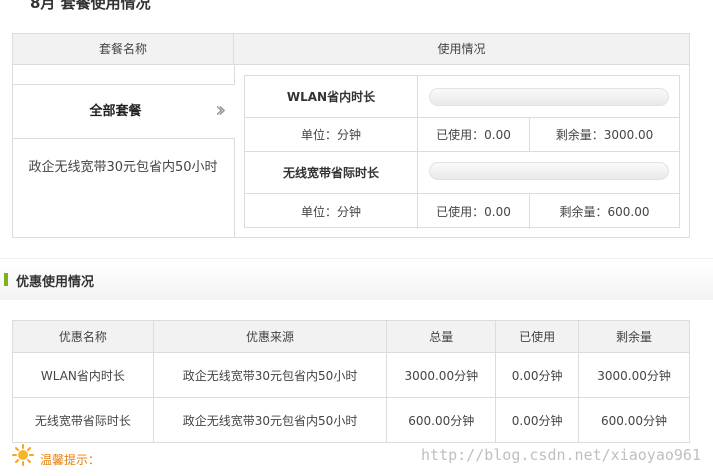 The image size is (713, 476). What do you see at coordinates (561, 455) in the screenshot?
I see `watermark: http://blog.csdn.net/xiaoyao961` at bounding box center [561, 455].